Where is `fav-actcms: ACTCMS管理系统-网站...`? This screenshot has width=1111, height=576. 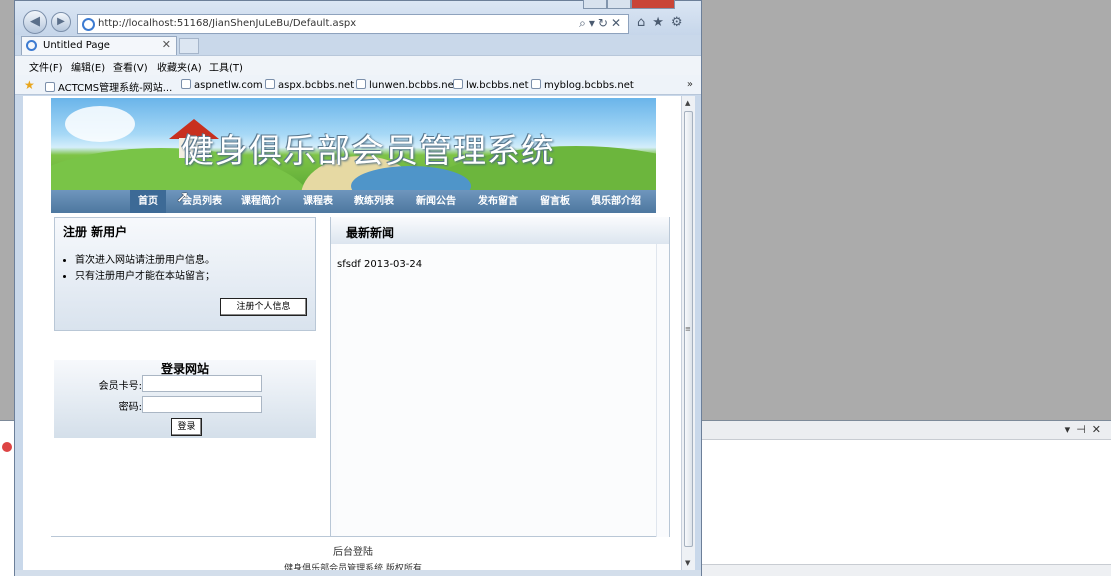 fav-actcms: ACTCMS管理系统-网站... is located at coordinates (108, 86).